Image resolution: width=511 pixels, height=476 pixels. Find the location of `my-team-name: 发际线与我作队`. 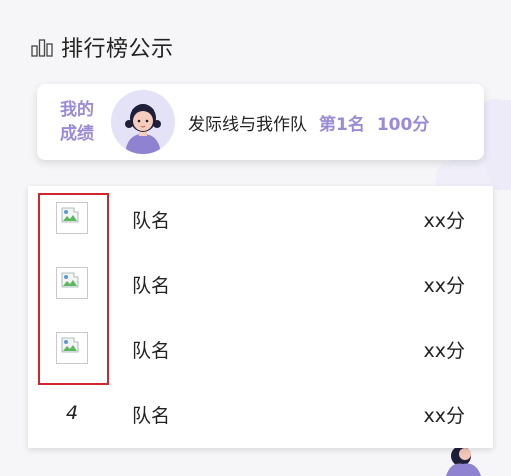

my-team-name: 发际线与我作队 is located at coordinates (247, 124).